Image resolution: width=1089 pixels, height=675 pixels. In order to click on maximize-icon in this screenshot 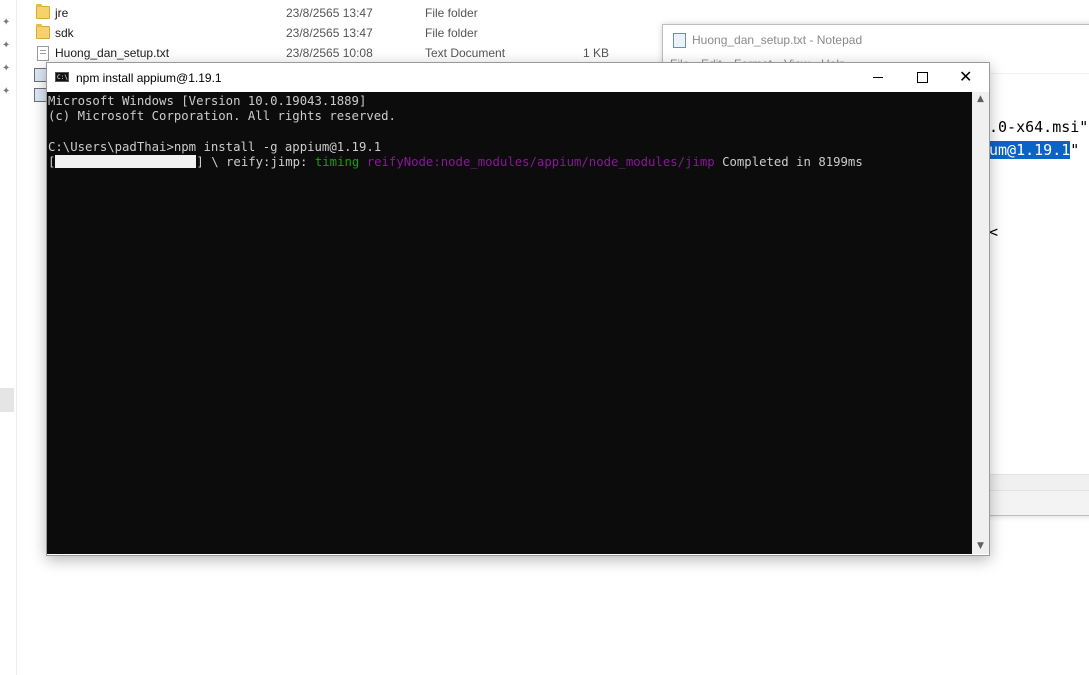, I will do `click(922, 77)`.